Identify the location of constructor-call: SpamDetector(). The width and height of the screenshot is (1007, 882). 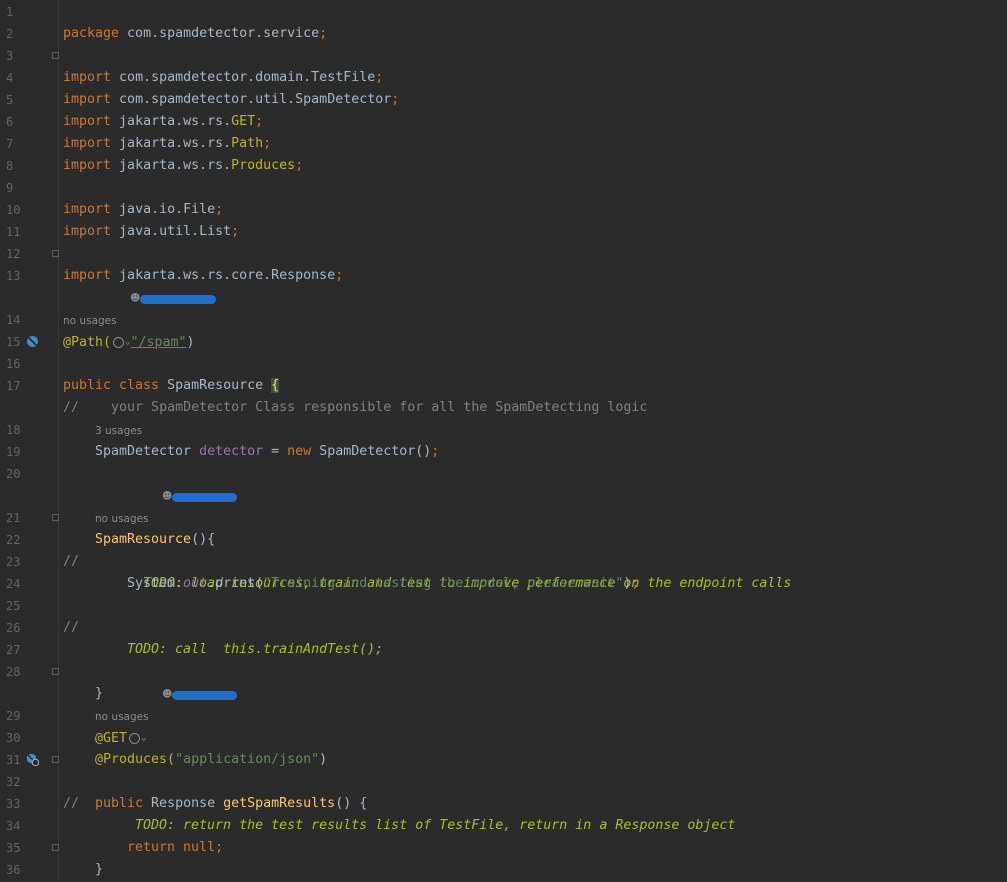
(371, 451).